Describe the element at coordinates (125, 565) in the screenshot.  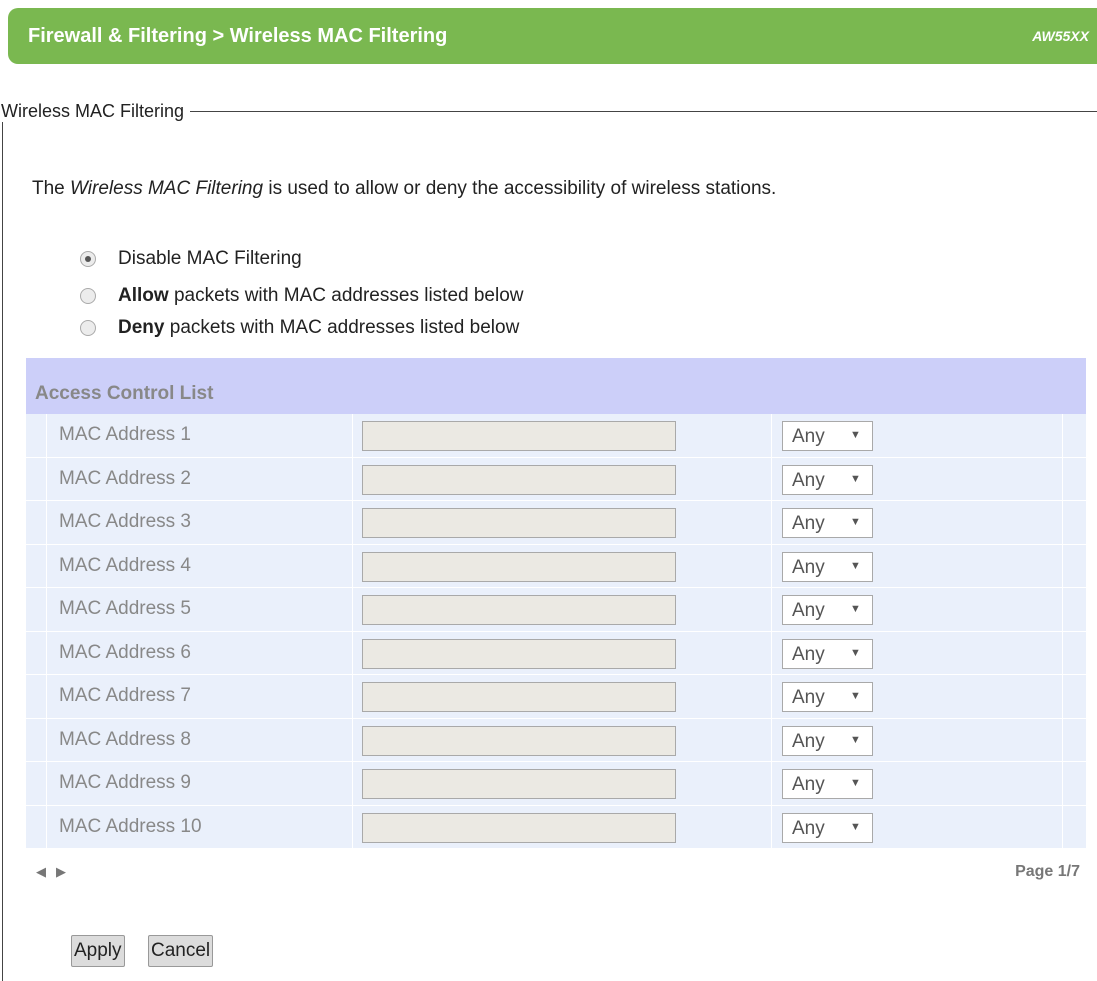
I see `mac-address-label: MAC Address 4` at that location.